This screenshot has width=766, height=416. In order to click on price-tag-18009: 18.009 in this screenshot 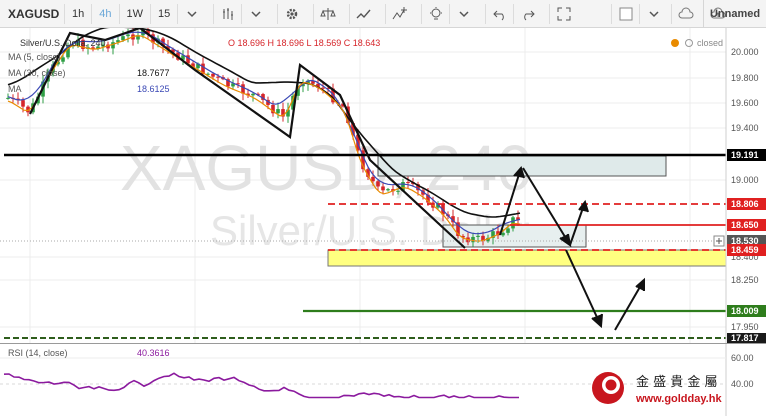, I will do `click(745, 311)`.